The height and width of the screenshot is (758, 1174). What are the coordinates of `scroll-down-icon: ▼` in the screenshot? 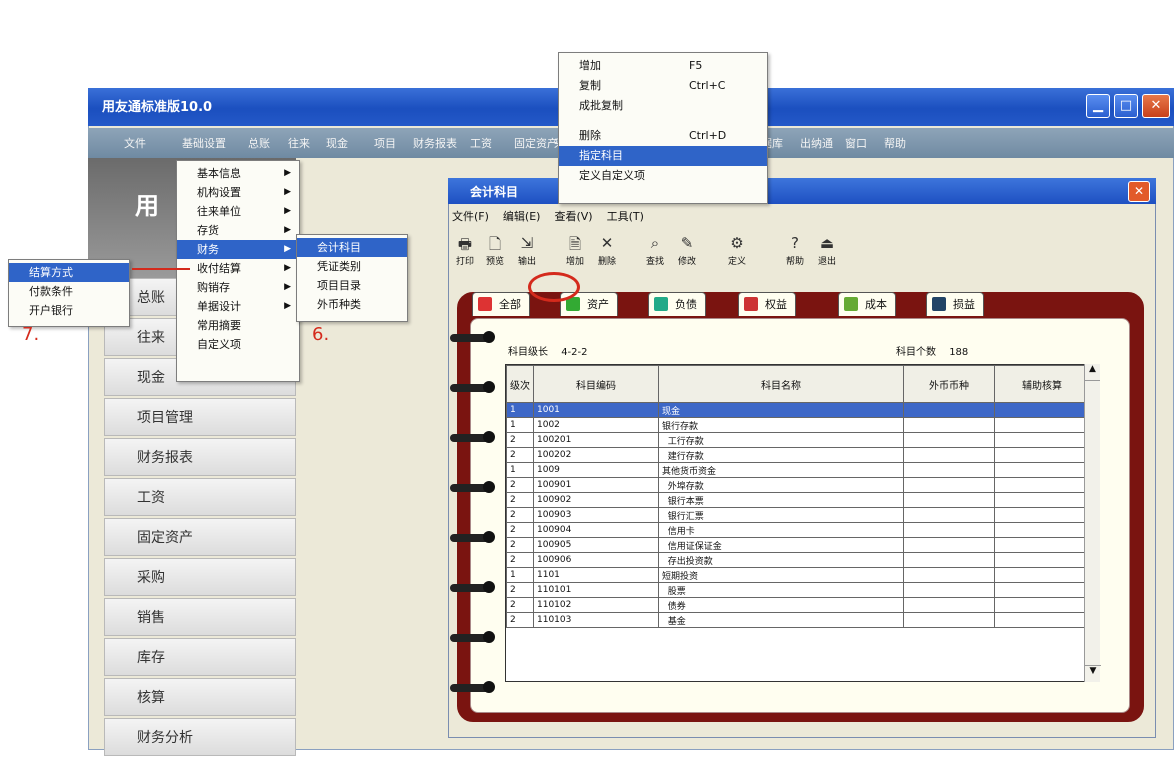 It's located at (1093, 673).